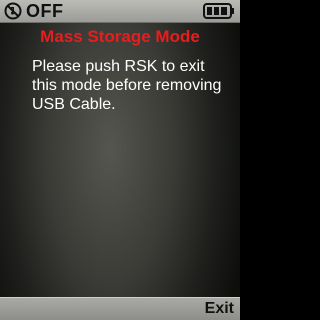 The image size is (320, 320). I want to click on dialog-title: Mass Storage Mode, so click(120, 36).